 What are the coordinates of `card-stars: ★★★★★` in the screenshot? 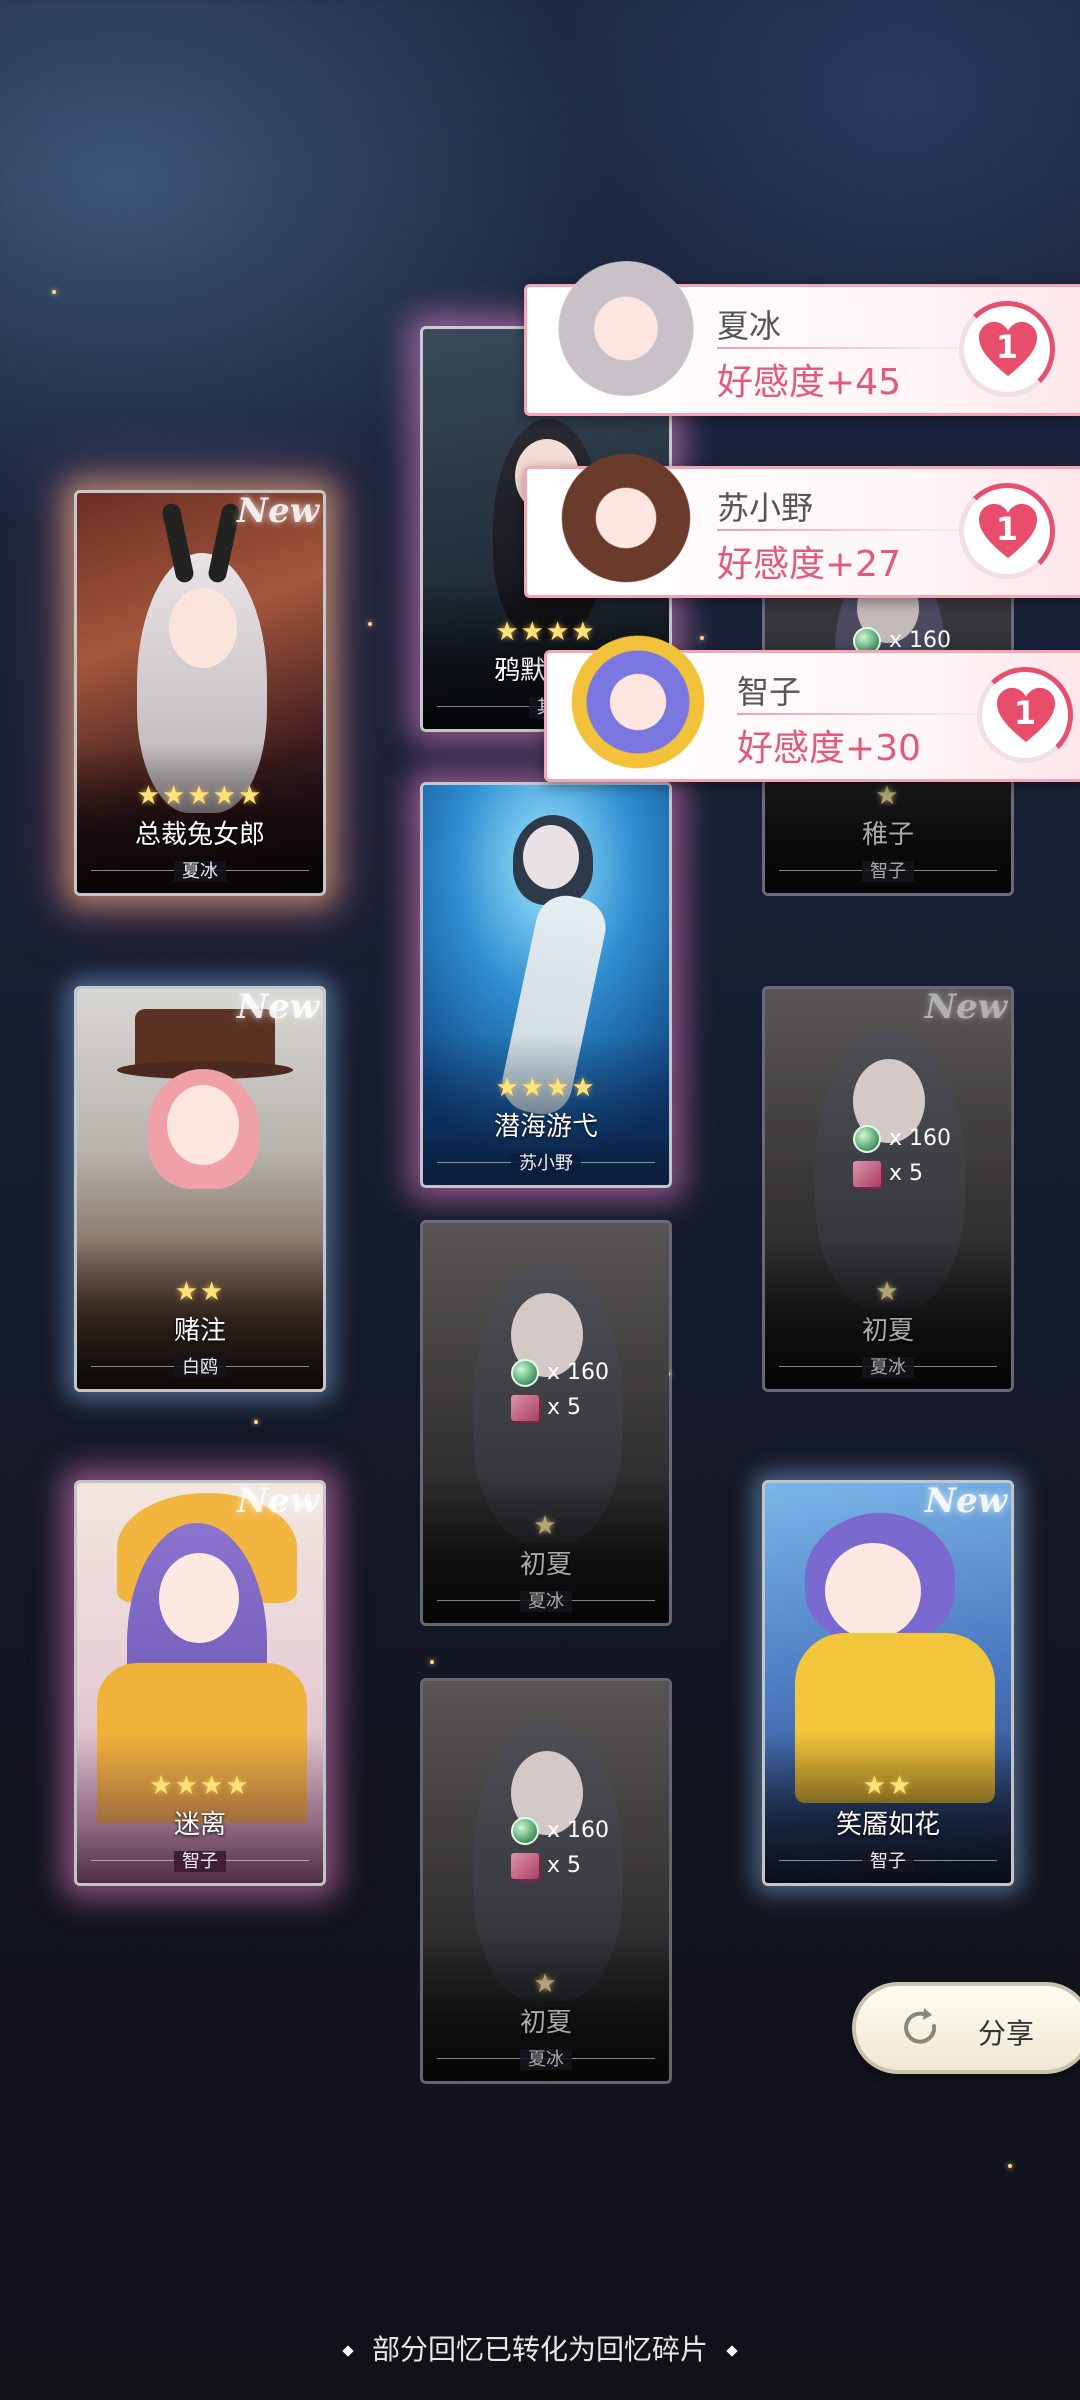 It's located at (200, 796).